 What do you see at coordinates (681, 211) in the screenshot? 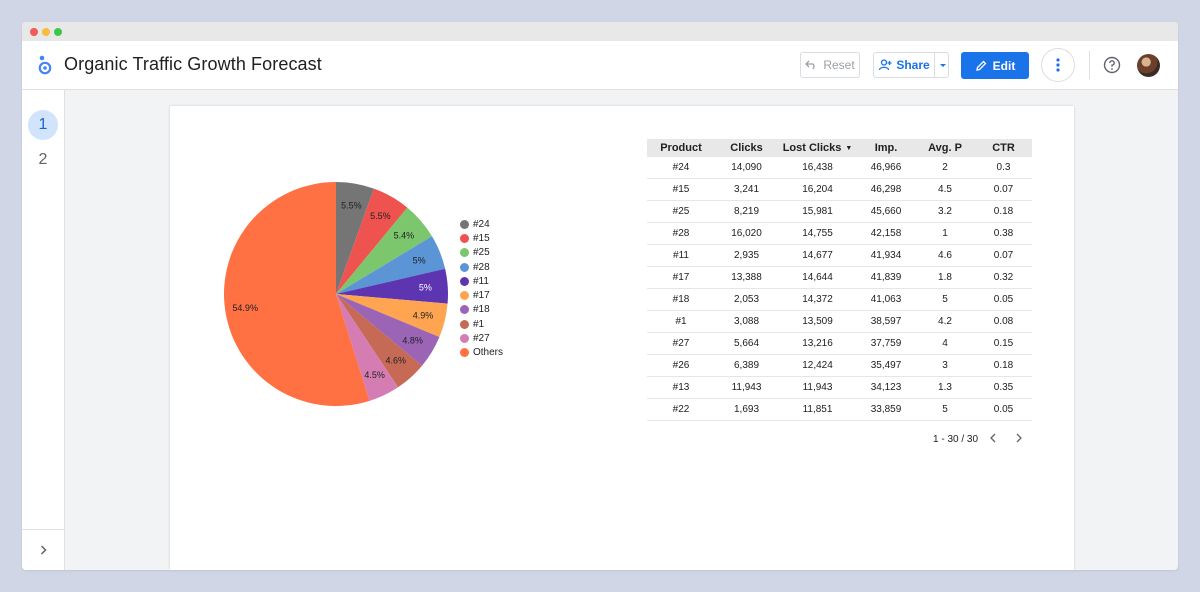
I see `cell-product: #25` at bounding box center [681, 211].